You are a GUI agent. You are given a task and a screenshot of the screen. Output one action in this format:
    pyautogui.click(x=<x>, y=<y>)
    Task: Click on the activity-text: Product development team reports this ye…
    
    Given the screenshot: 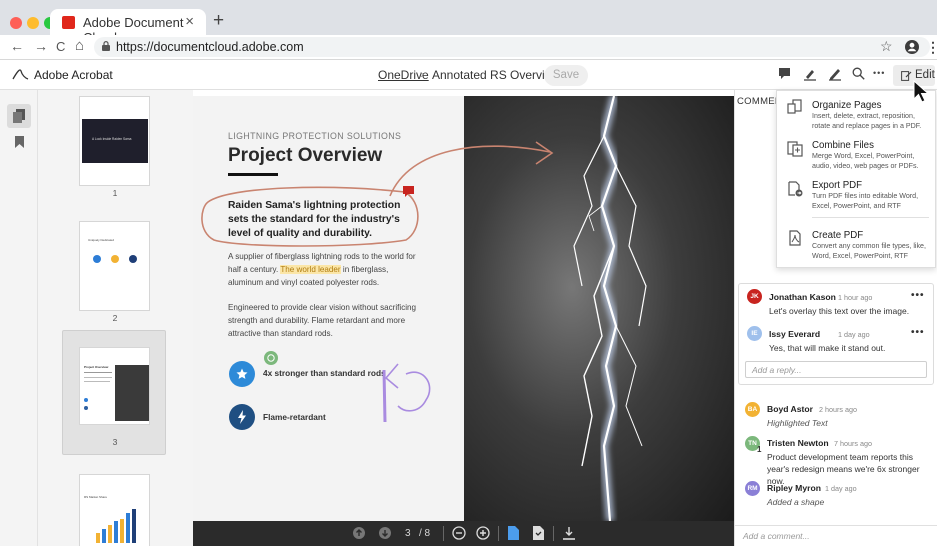 What is the action you would take?
    pyautogui.click(x=843, y=469)
    